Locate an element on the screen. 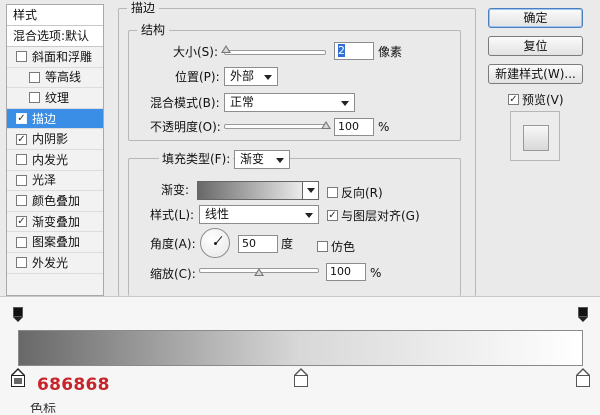  align-with-layer-checkbox: ✓ 与图层对齐(G) is located at coordinates (373, 215).